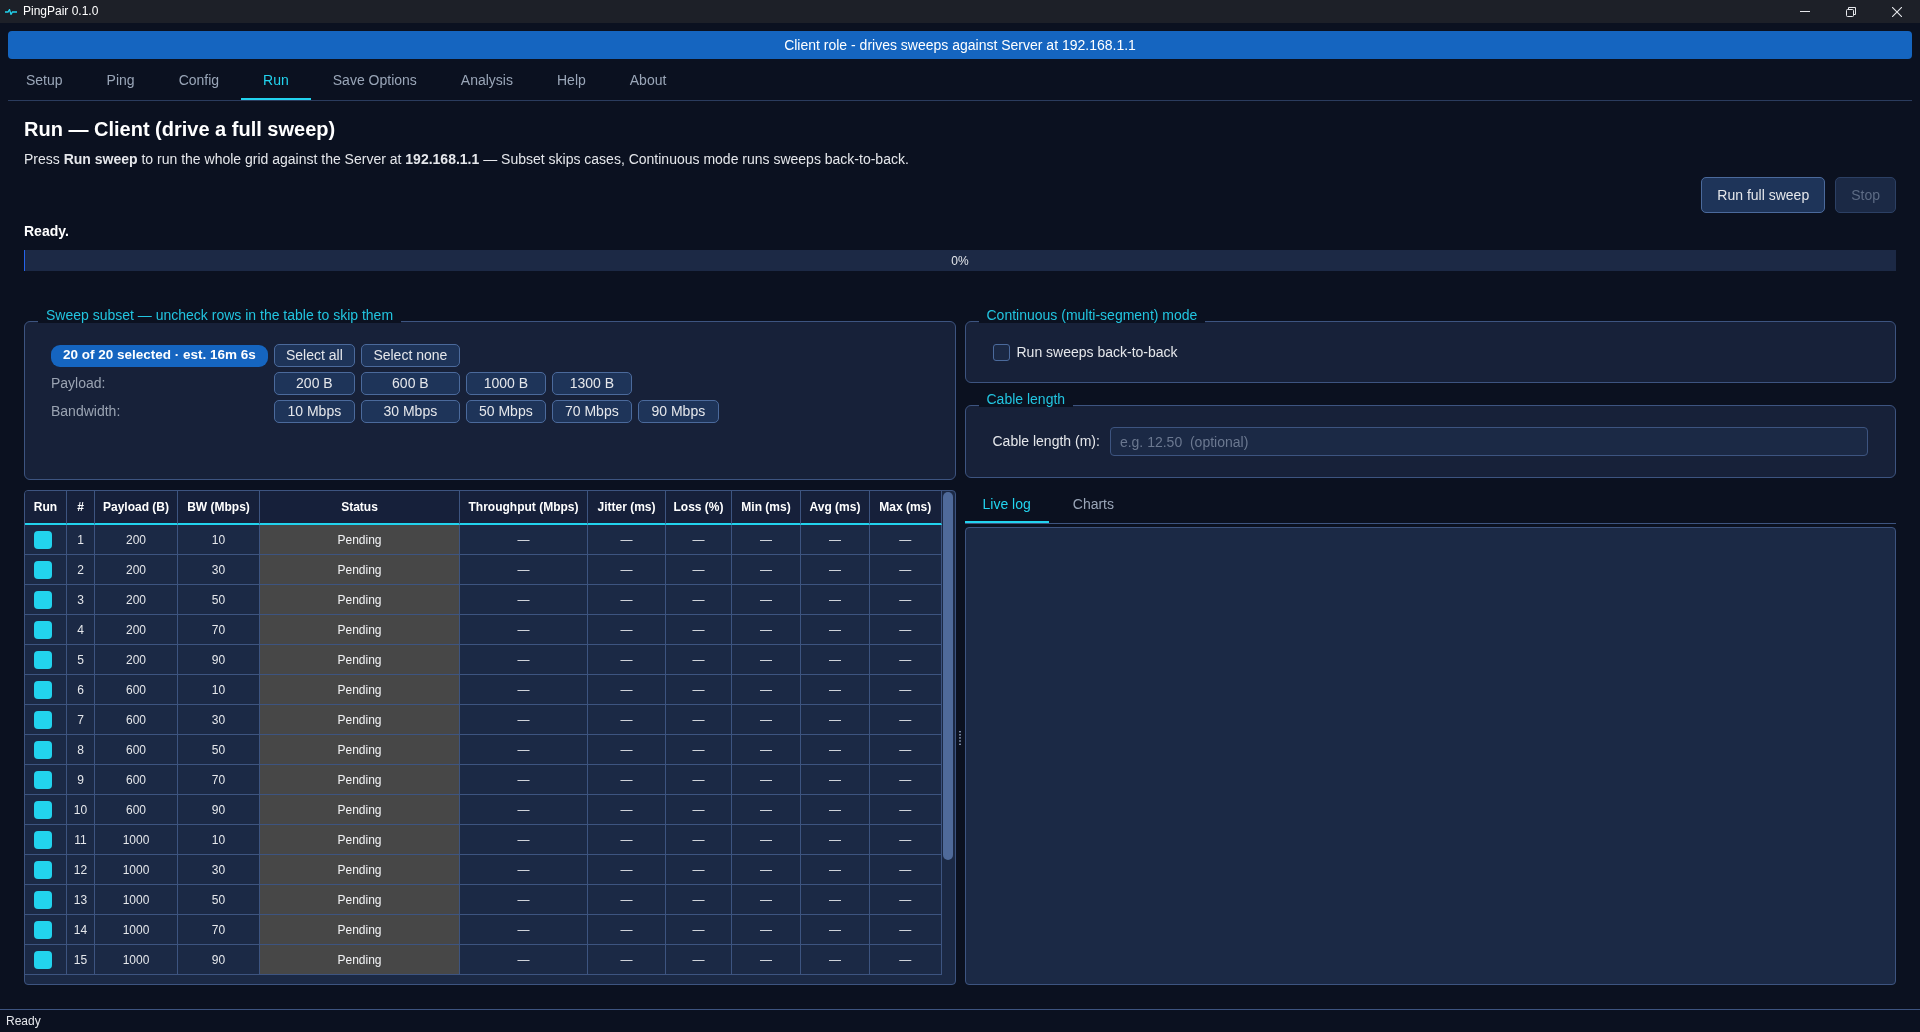 This screenshot has height=1032, width=1920. What do you see at coordinates (1006, 505) in the screenshot?
I see `tab: Live log` at bounding box center [1006, 505].